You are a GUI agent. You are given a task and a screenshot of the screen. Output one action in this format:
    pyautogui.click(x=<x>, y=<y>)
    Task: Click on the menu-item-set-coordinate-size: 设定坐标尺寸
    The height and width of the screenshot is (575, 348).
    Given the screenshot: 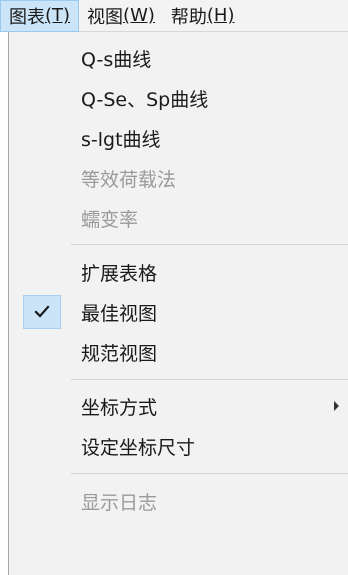 What is the action you would take?
    pyautogui.click(x=178, y=446)
    